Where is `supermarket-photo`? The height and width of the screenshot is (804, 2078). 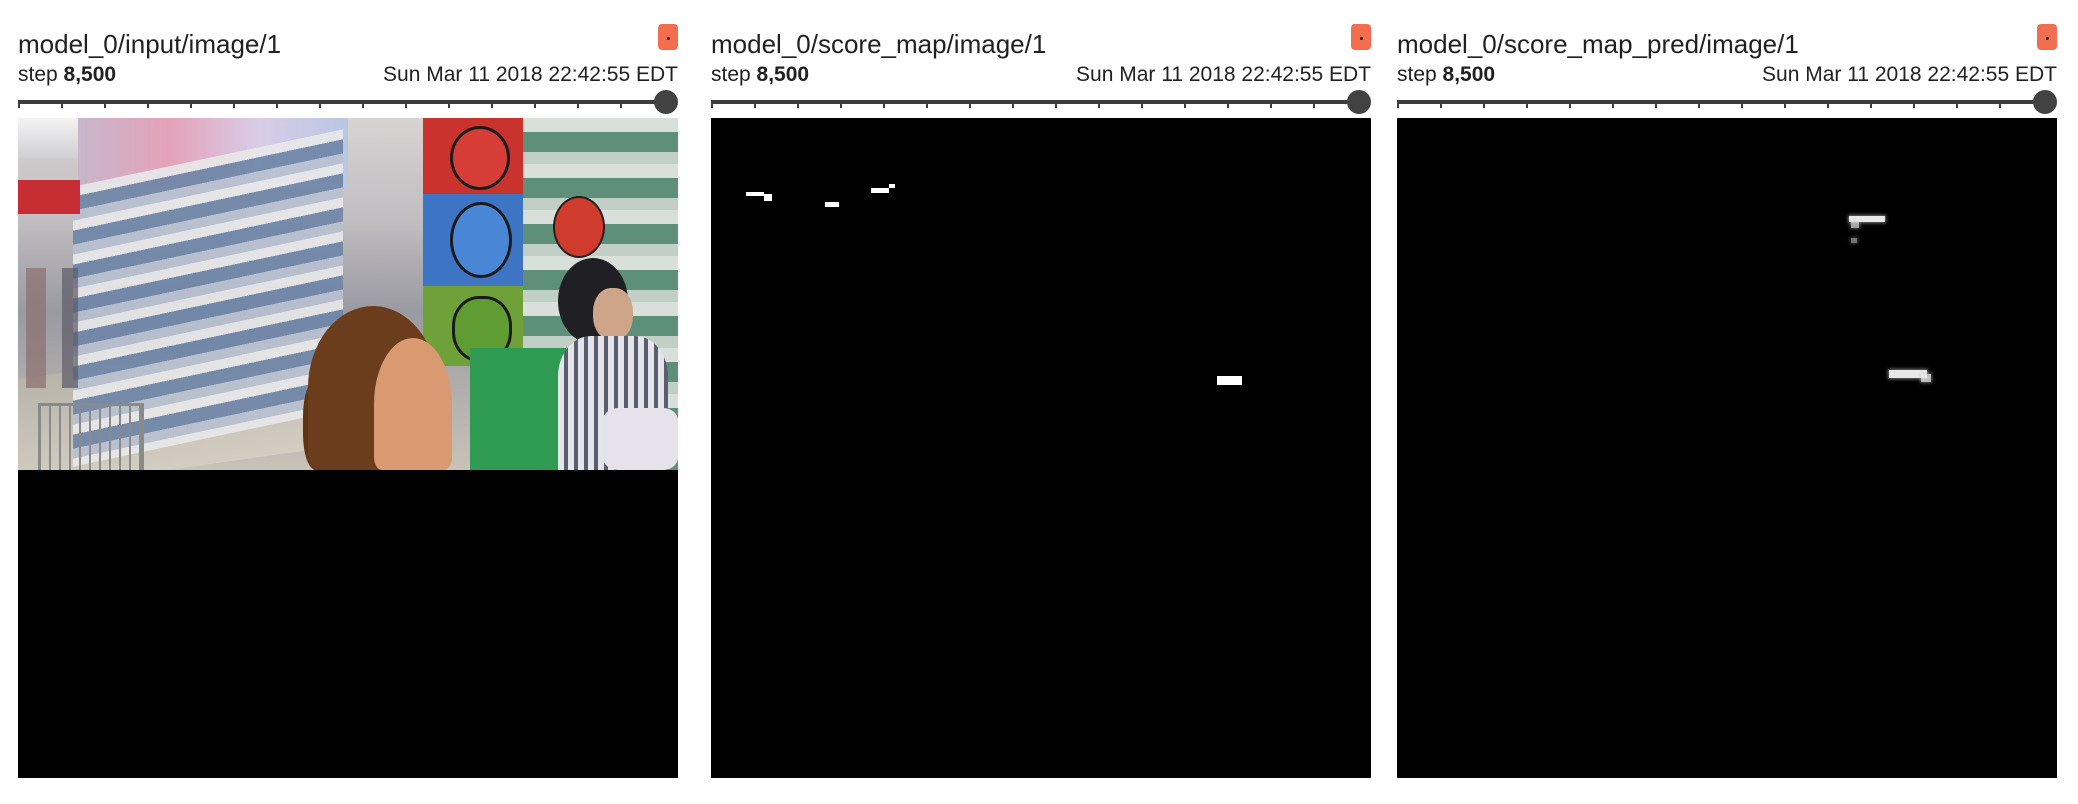 supermarket-photo is located at coordinates (348, 294).